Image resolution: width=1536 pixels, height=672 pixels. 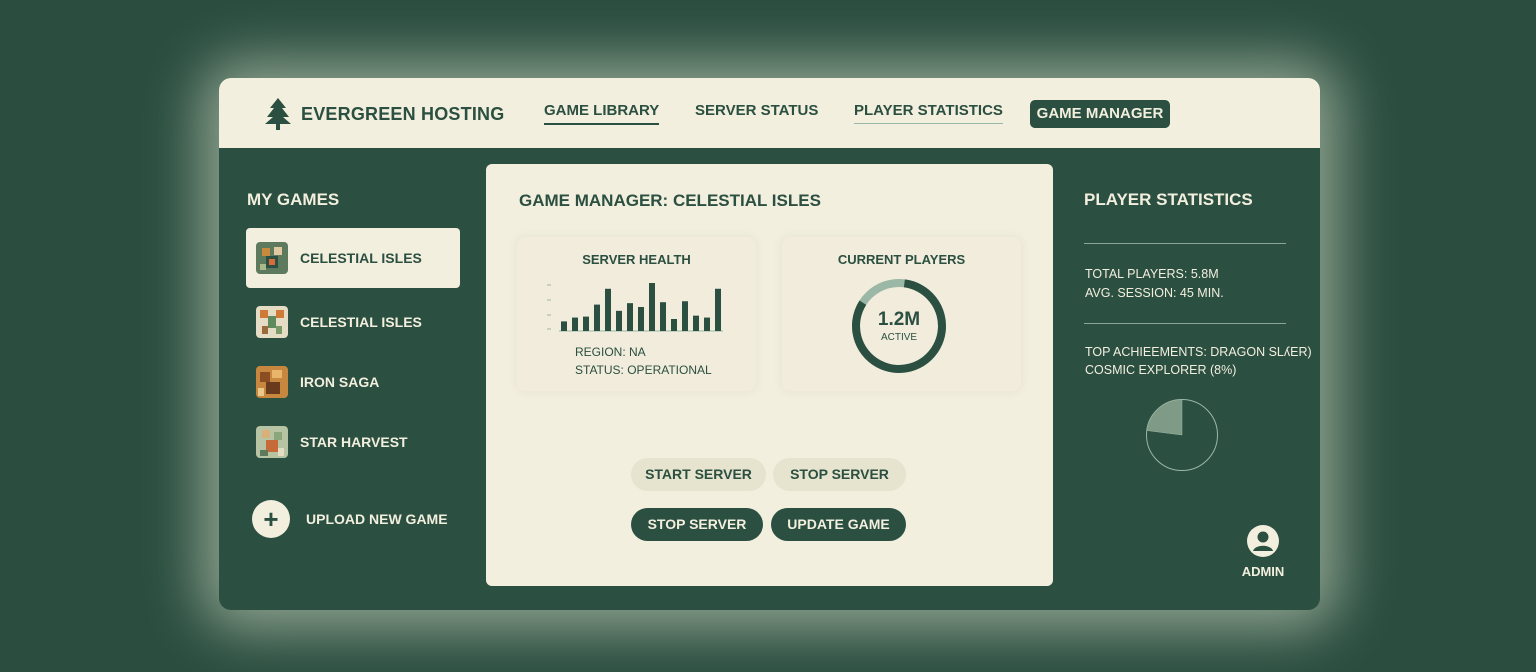 What do you see at coordinates (899, 319) in the screenshot?
I see `players-value: 1.2M` at bounding box center [899, 319].